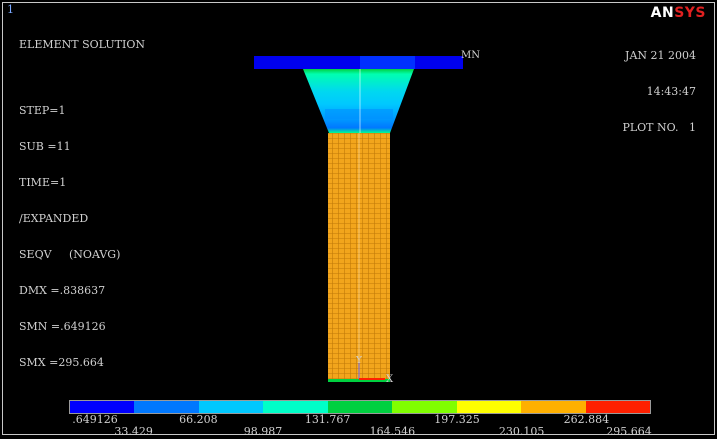 This screenshot has height=439, width=717. I want to click on legend-label: 33.429, so click(133, 430).